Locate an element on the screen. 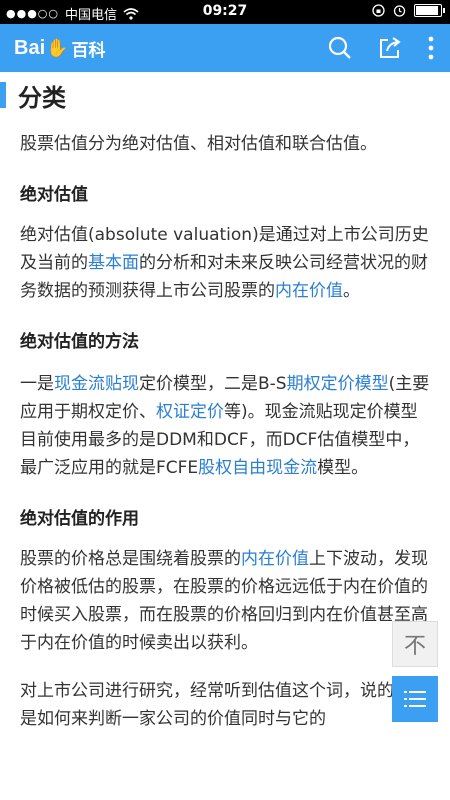 Image resolution: width=450 pixels, height=800 pixels. header-actions is located at coordinates (381, 48).